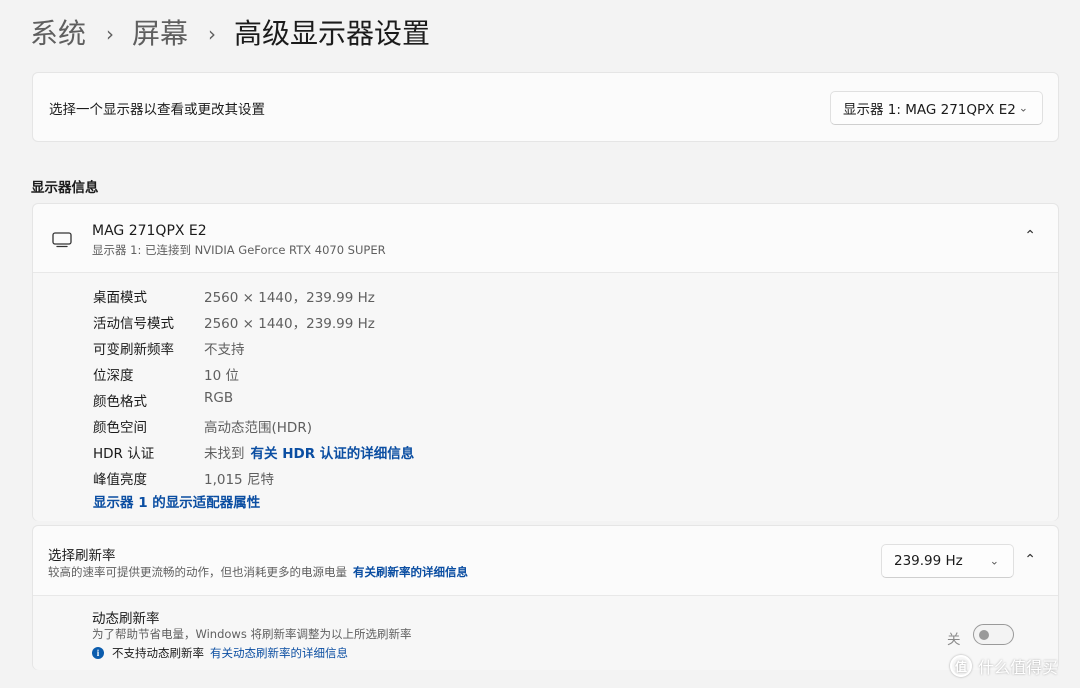  I want to click on info-row: 颜色格式 RGB, so click(163, 400).